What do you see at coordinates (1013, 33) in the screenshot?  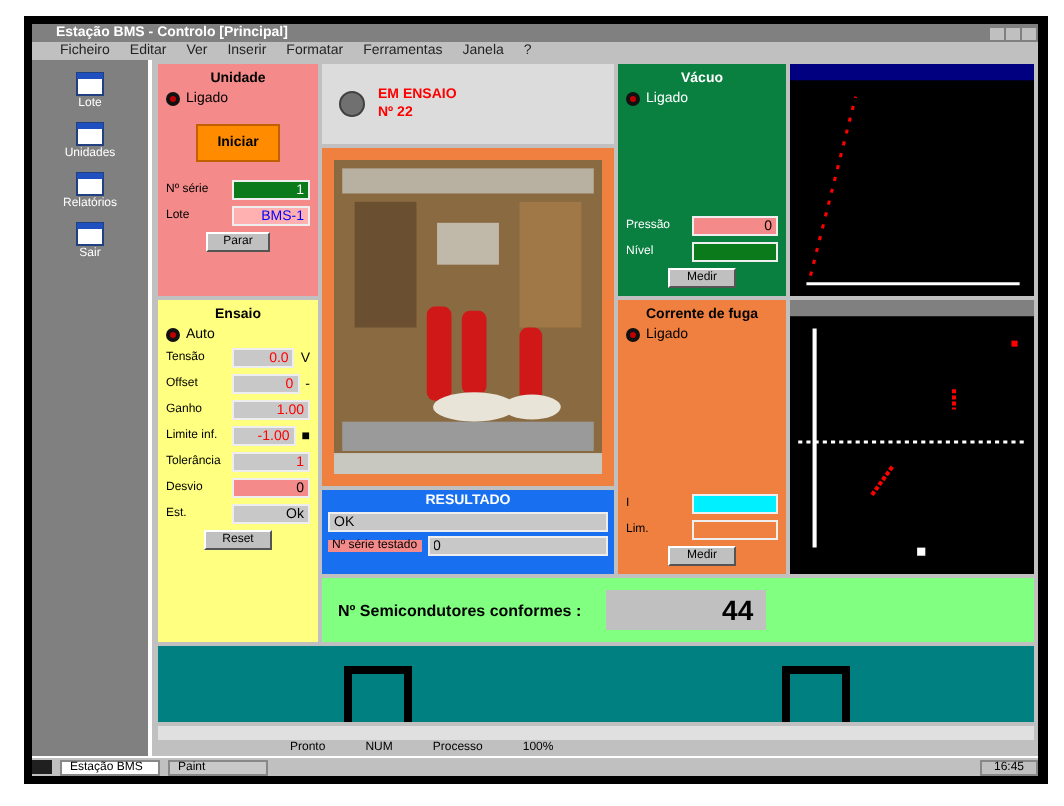 I see `maximize-button` at bounding box center [1013, 33].